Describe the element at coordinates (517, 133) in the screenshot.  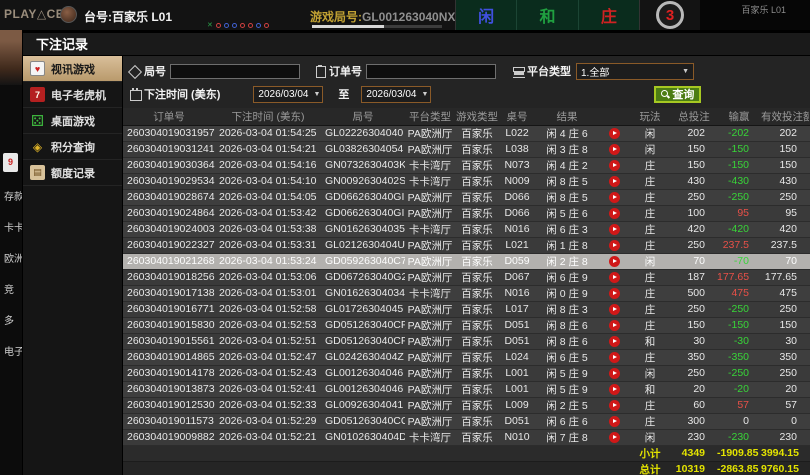
I see `cell-table-no: L022` at that location.